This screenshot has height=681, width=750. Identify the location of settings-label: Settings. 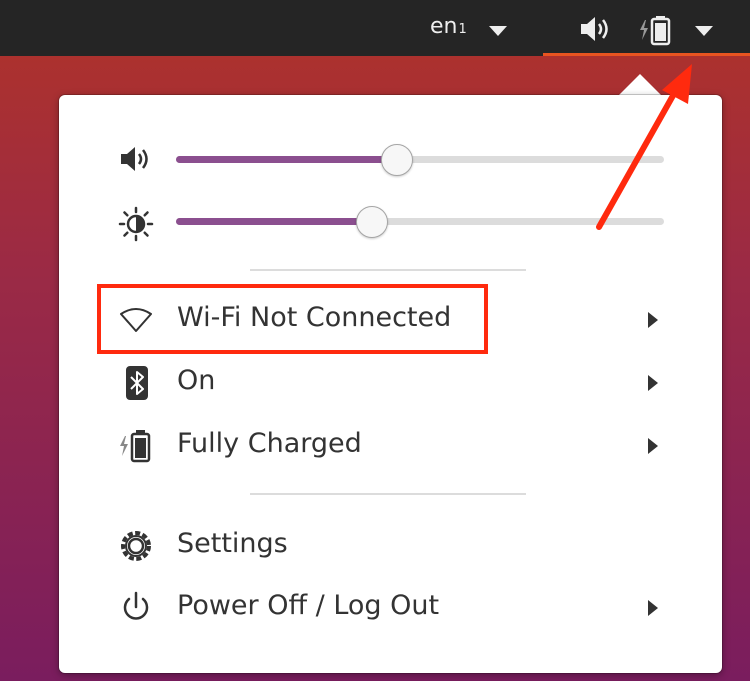
(232, 543).